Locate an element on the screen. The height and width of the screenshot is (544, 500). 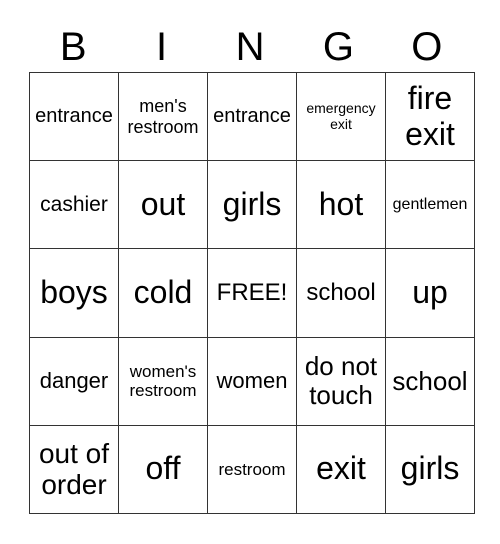
bingo-cell: up is located at coordinates (430, 293).